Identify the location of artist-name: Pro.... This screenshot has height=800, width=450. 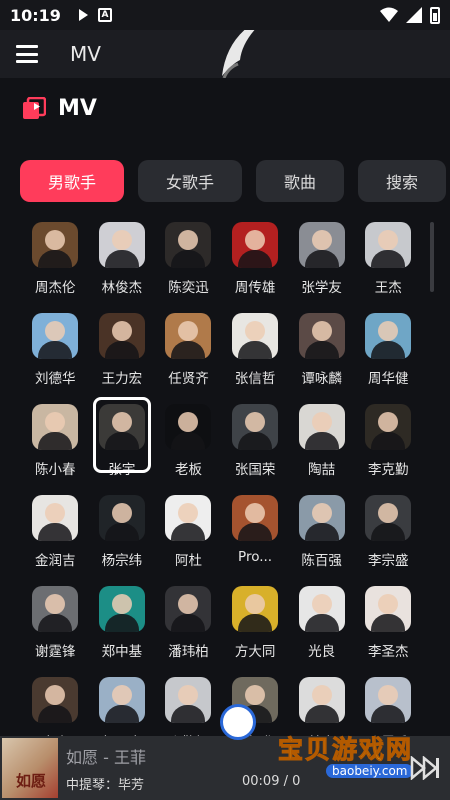
(255, 557).